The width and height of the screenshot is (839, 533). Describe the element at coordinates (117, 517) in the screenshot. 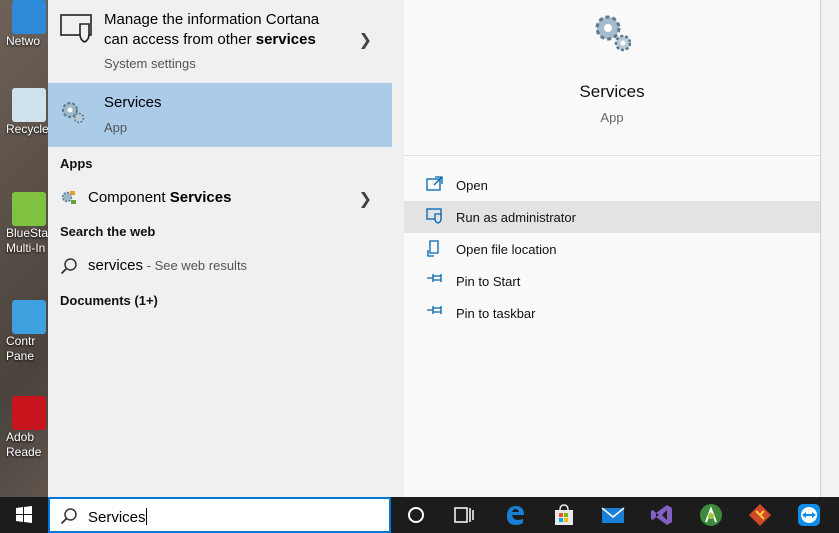

I see `search-input: Services` at that location.